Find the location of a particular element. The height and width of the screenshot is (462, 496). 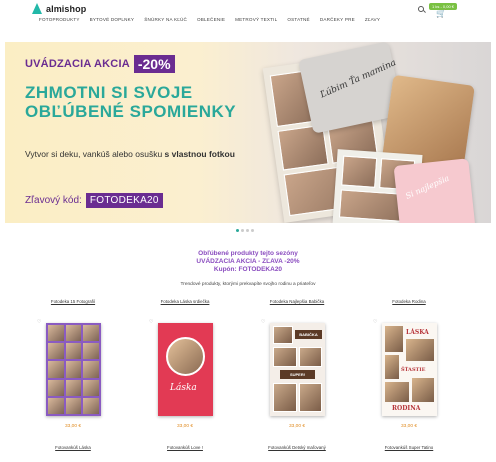

nav-item-fotoprodukty: Fotoprodukty is located at coordinates (59, 19).